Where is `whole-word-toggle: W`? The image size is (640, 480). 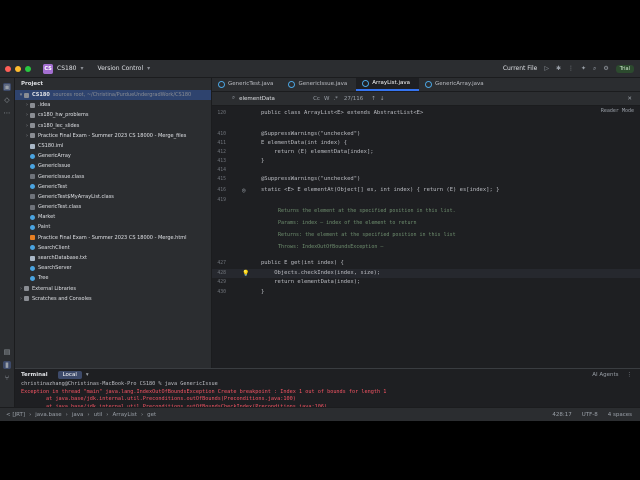 whole-word-toggle: W is located at coordinates (326, 99).